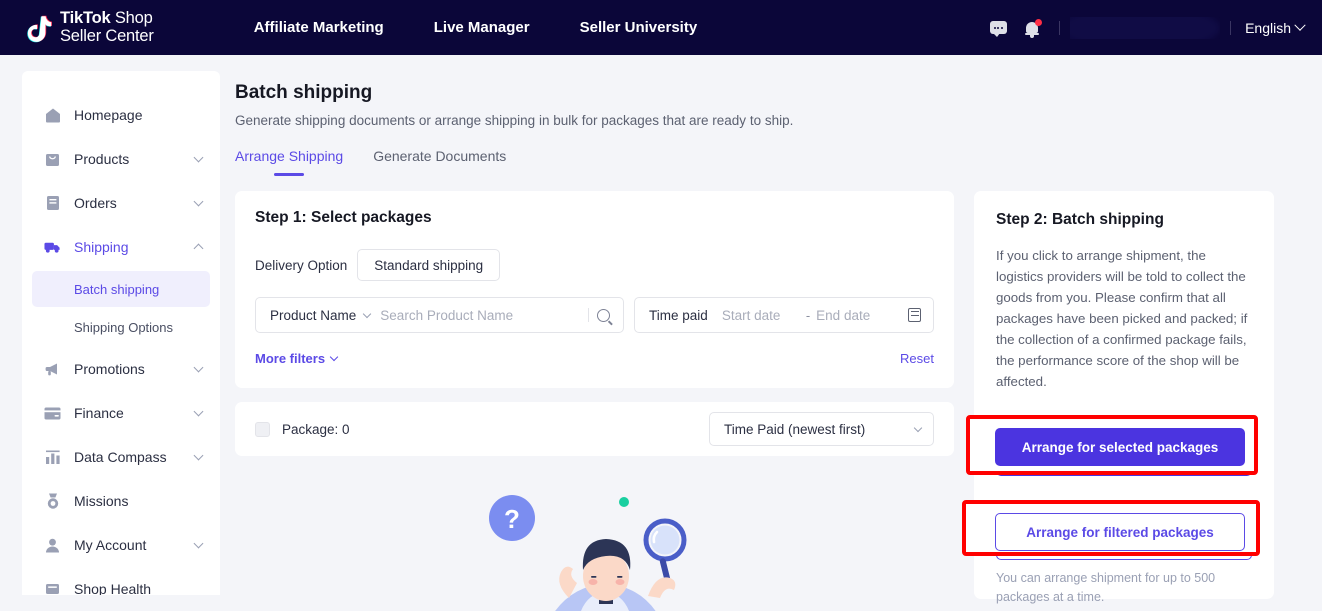 The height and width of the screenshot is (611, 1322). I want to click on sidebar-item-shipping: Shipping, so click(121, 247).